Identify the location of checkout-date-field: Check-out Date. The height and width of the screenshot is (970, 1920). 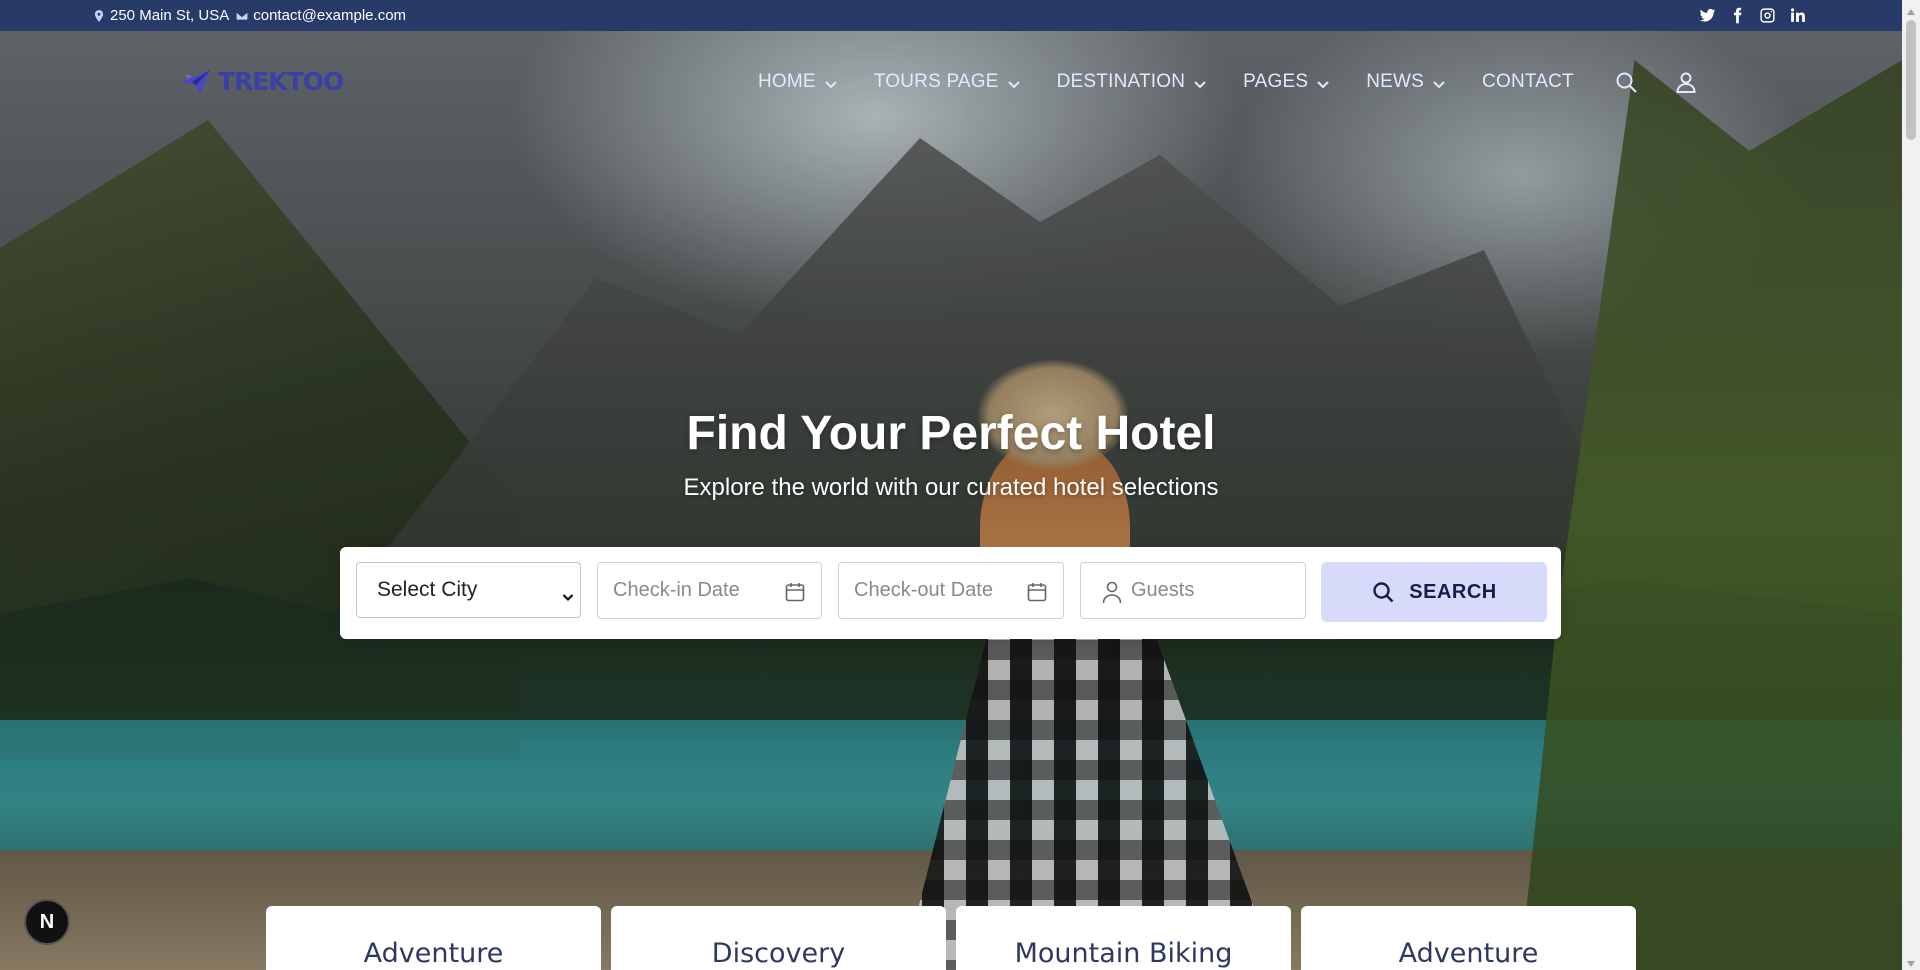
(951, 590).